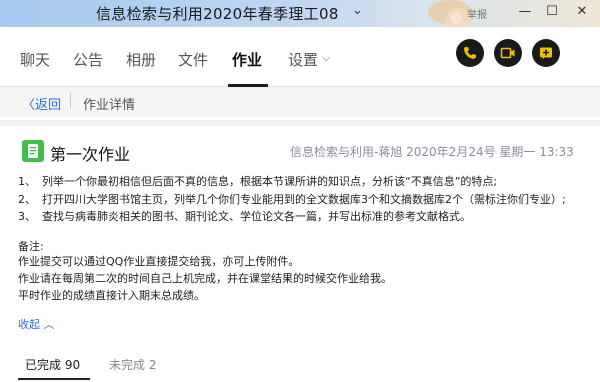  I want to click on report-link: 举报, so click(477, 13).